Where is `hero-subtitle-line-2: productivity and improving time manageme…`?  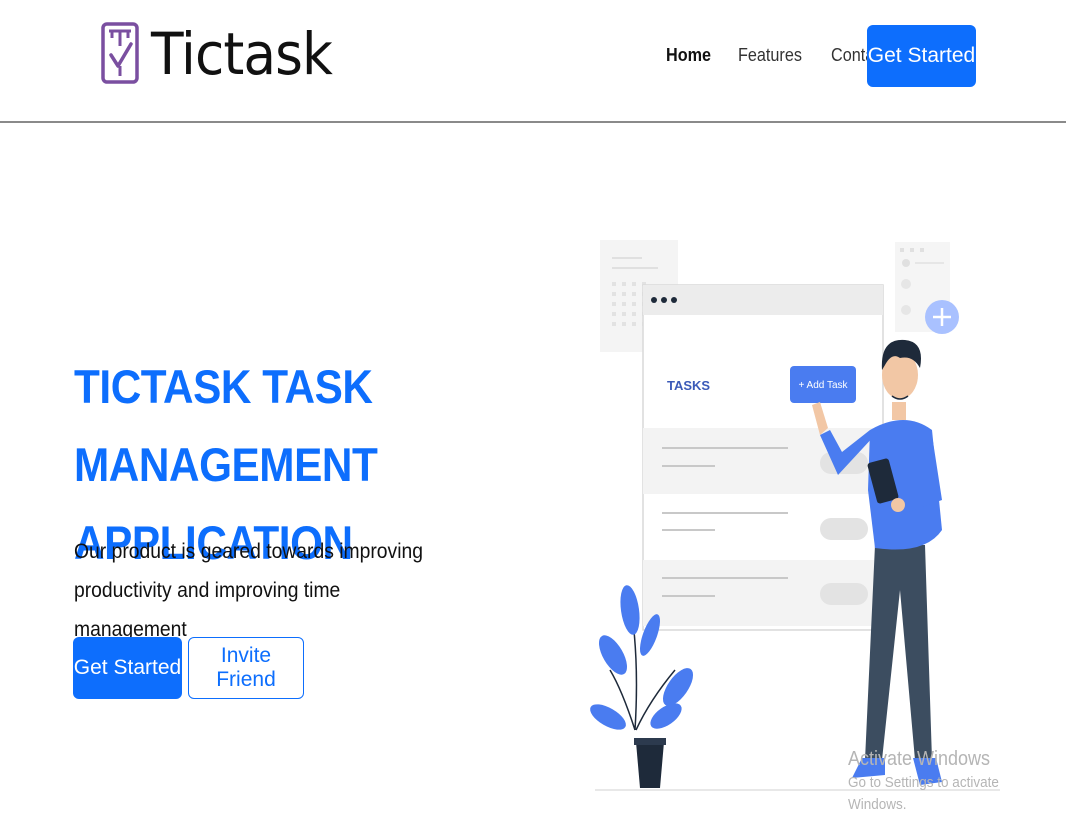 hero-subtitle-line-2: productivity and improving time manageme… is located at coordinates (207, 610).